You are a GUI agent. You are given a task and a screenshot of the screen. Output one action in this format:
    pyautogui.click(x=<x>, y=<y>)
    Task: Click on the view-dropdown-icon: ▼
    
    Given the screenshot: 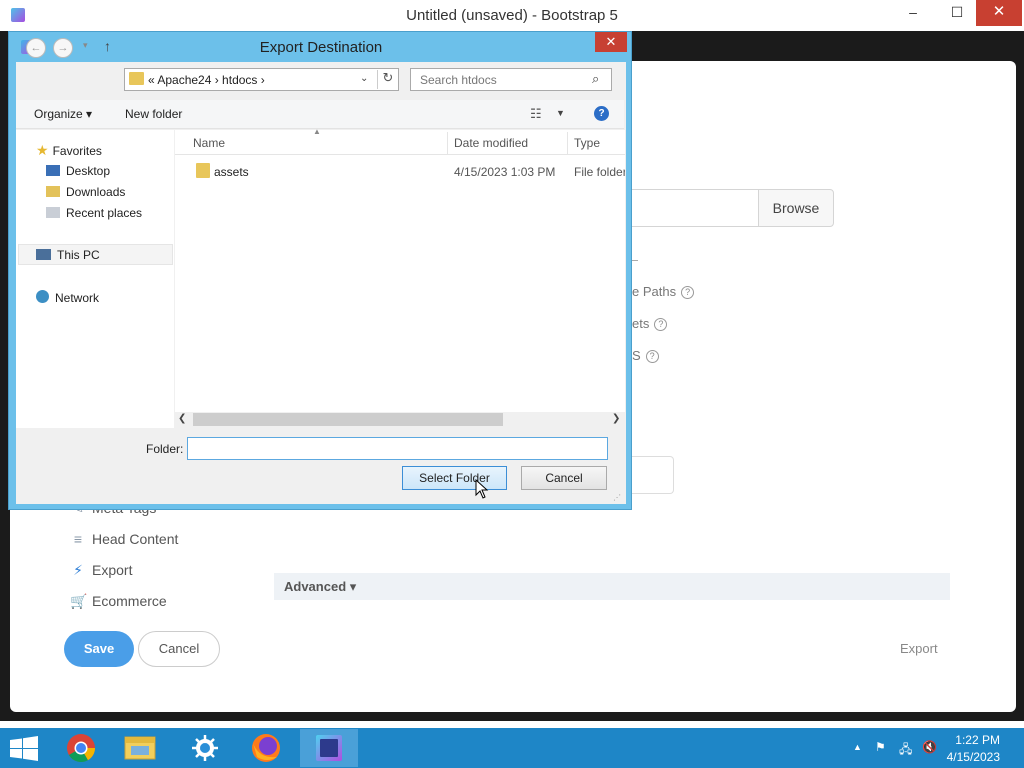 What is the action you would take?
    pyautogui.click(x=560, y=113)
    